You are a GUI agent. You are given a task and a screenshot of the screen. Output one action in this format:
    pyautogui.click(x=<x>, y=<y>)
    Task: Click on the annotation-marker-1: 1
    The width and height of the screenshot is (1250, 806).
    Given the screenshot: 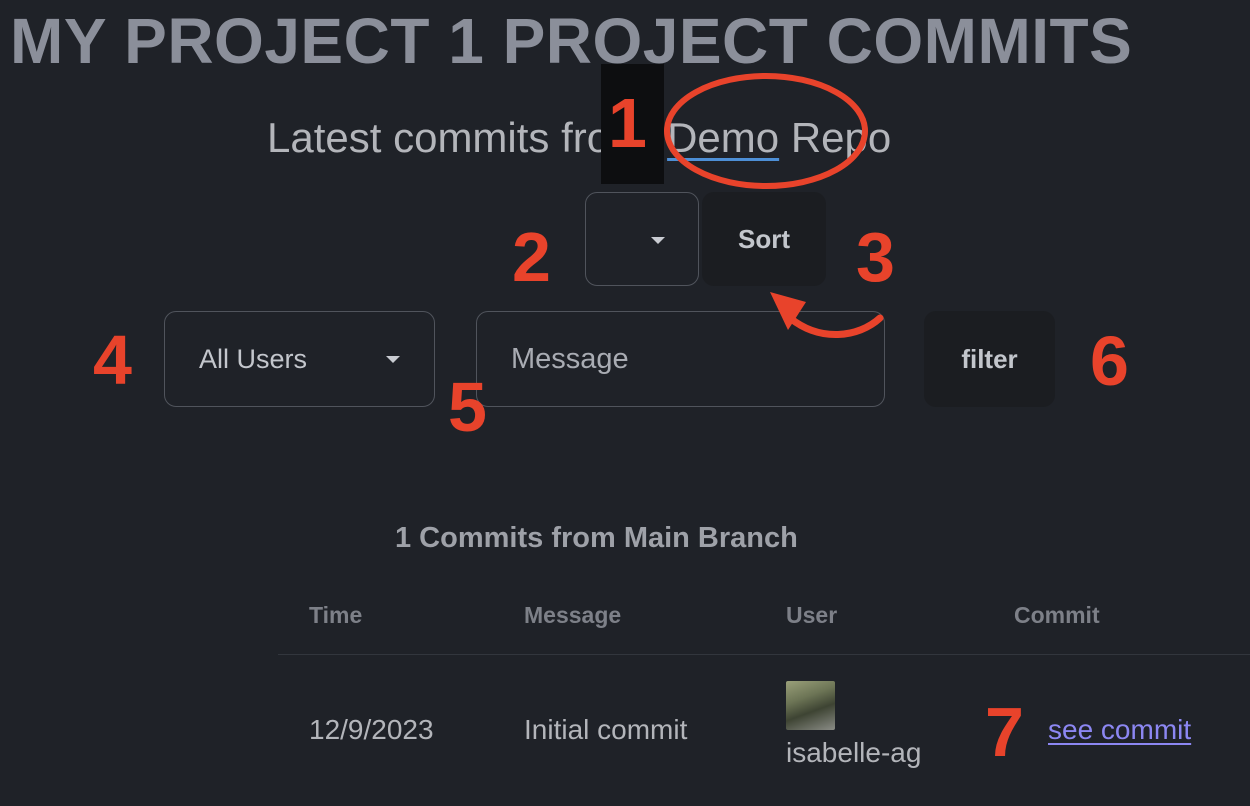 What is the action you would take?
    pyautogui.click(x=627, y=123)
    